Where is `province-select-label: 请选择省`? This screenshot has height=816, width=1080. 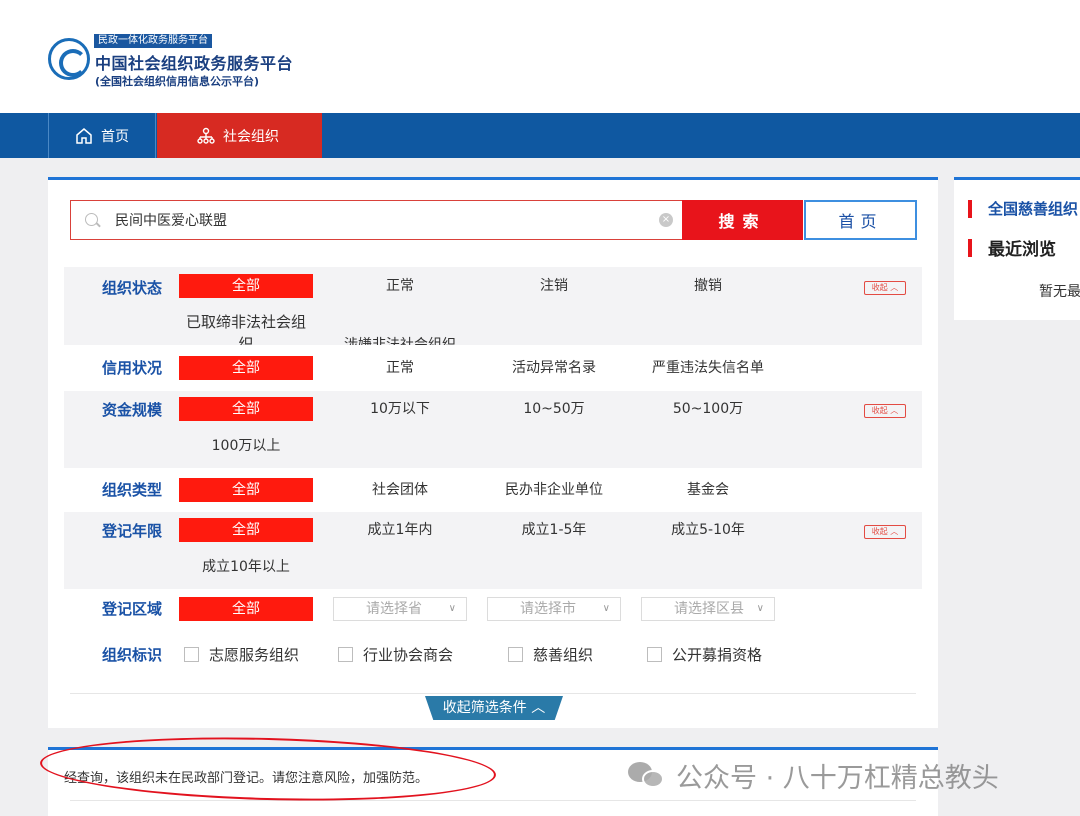
province-select-label: 请选择省 is located at coordinates (394, 609).